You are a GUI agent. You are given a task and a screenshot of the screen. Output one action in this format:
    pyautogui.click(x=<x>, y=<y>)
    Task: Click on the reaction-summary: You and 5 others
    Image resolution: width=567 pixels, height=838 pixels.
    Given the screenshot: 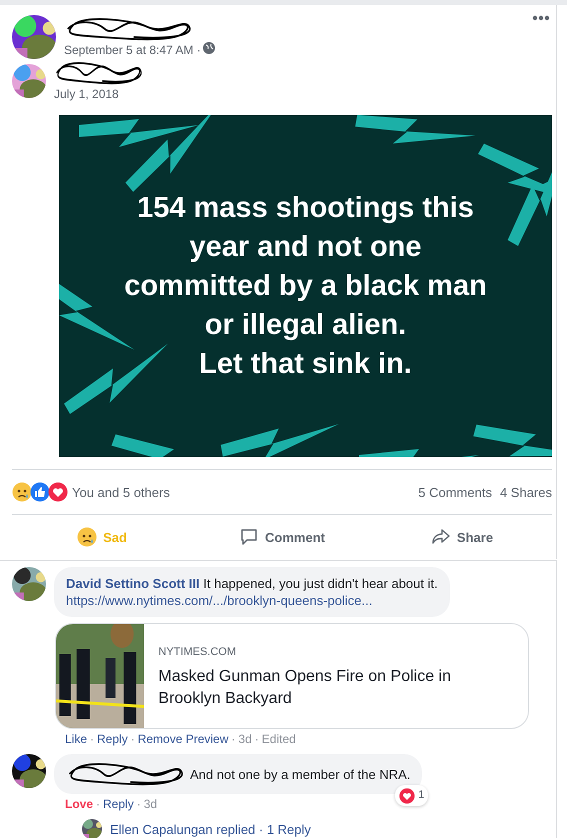 What is the action you would take?
    pyautogui.click(x=121, y=492)
    